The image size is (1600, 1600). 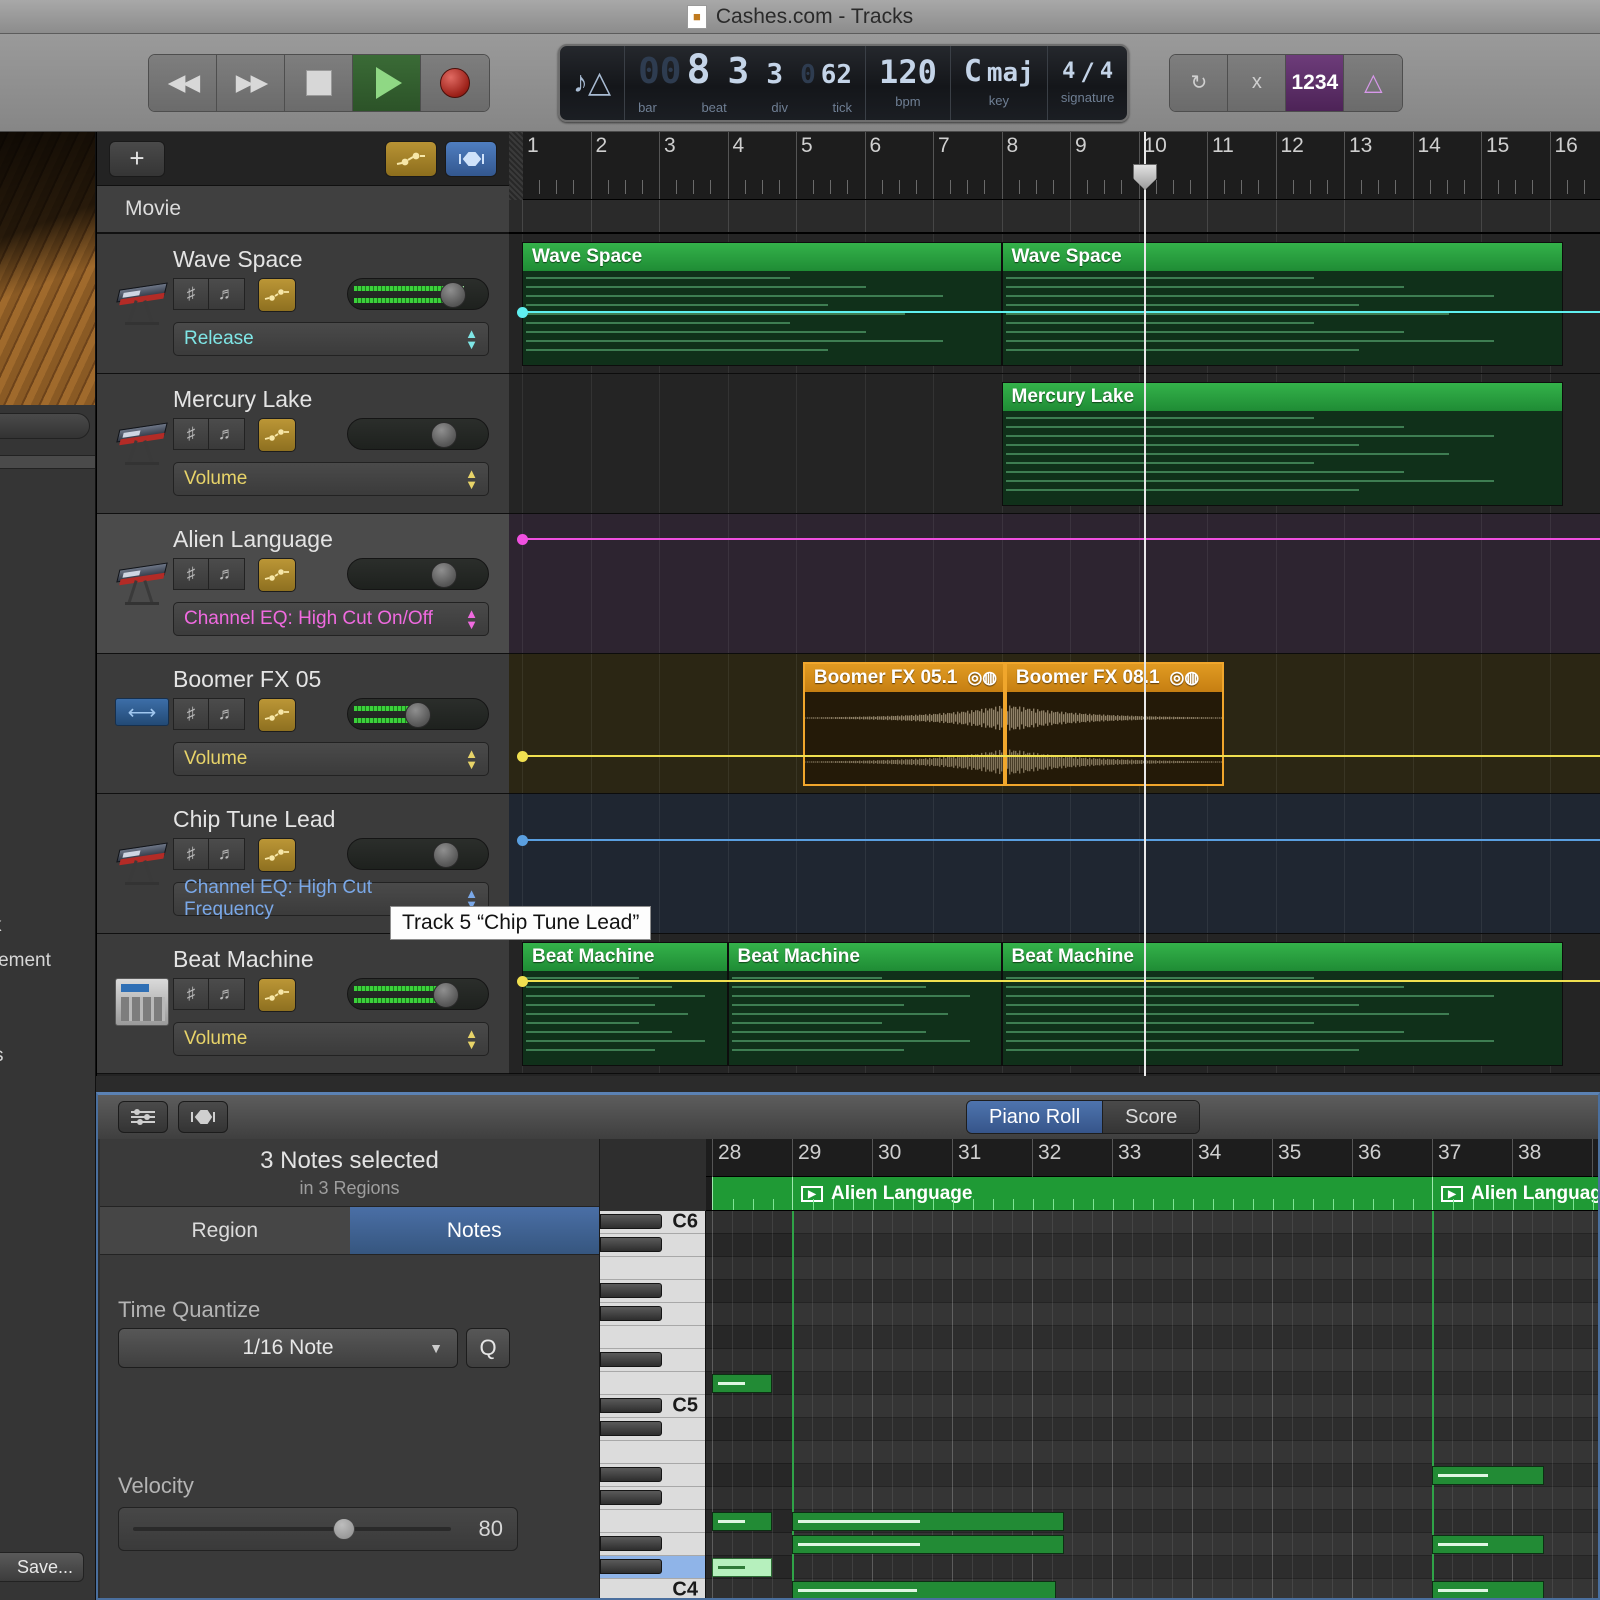 What do you see at coordinates (411, 158) in the screenshot?
I see `automation-toggle-button` at bounding box center [411, 158].